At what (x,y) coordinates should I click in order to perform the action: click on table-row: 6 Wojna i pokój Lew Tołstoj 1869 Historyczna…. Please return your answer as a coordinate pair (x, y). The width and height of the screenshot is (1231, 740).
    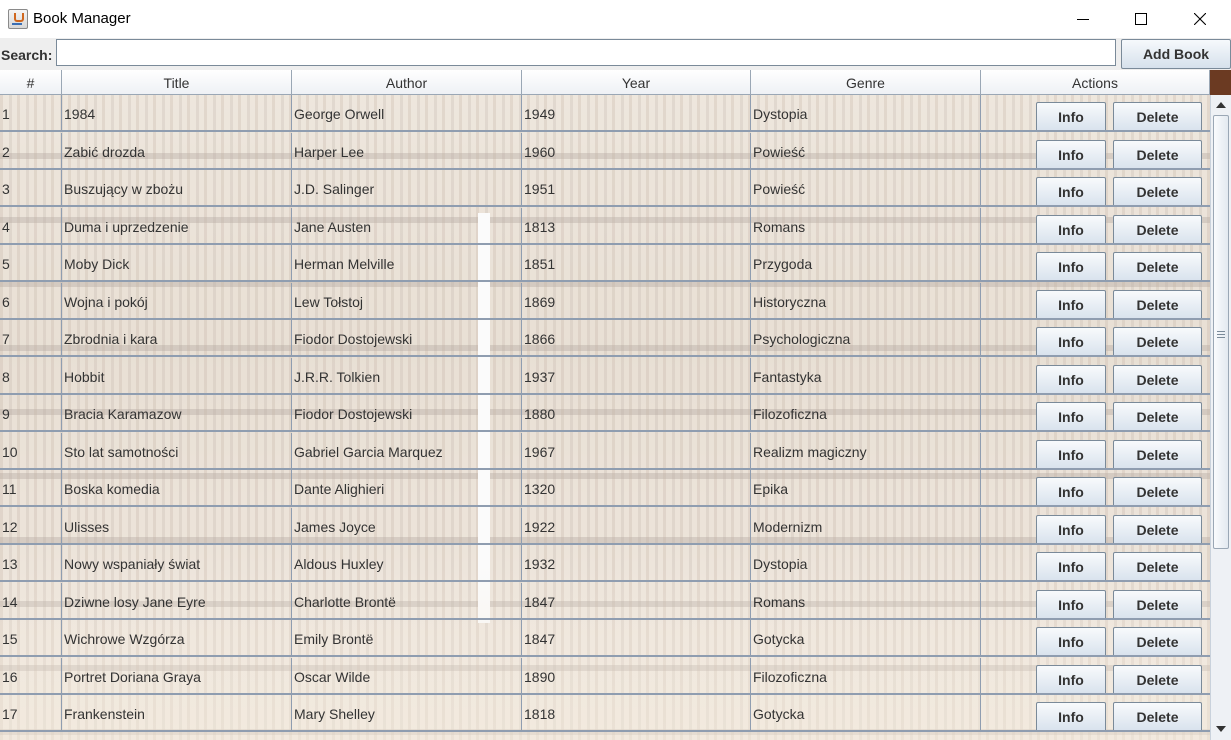
    Looking at the image, I should click on (605, 301).